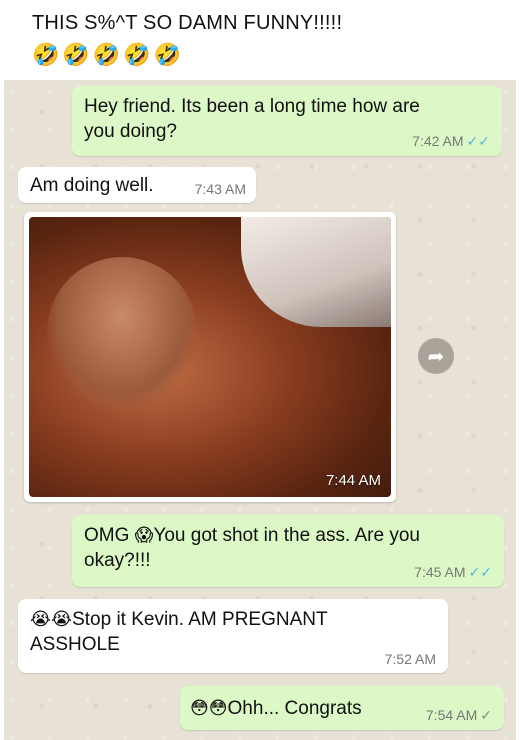  Describe the element at coordinates (453, 572) in the screenshot. I see `message-time: 7:45 AM ✓✓` at that location.